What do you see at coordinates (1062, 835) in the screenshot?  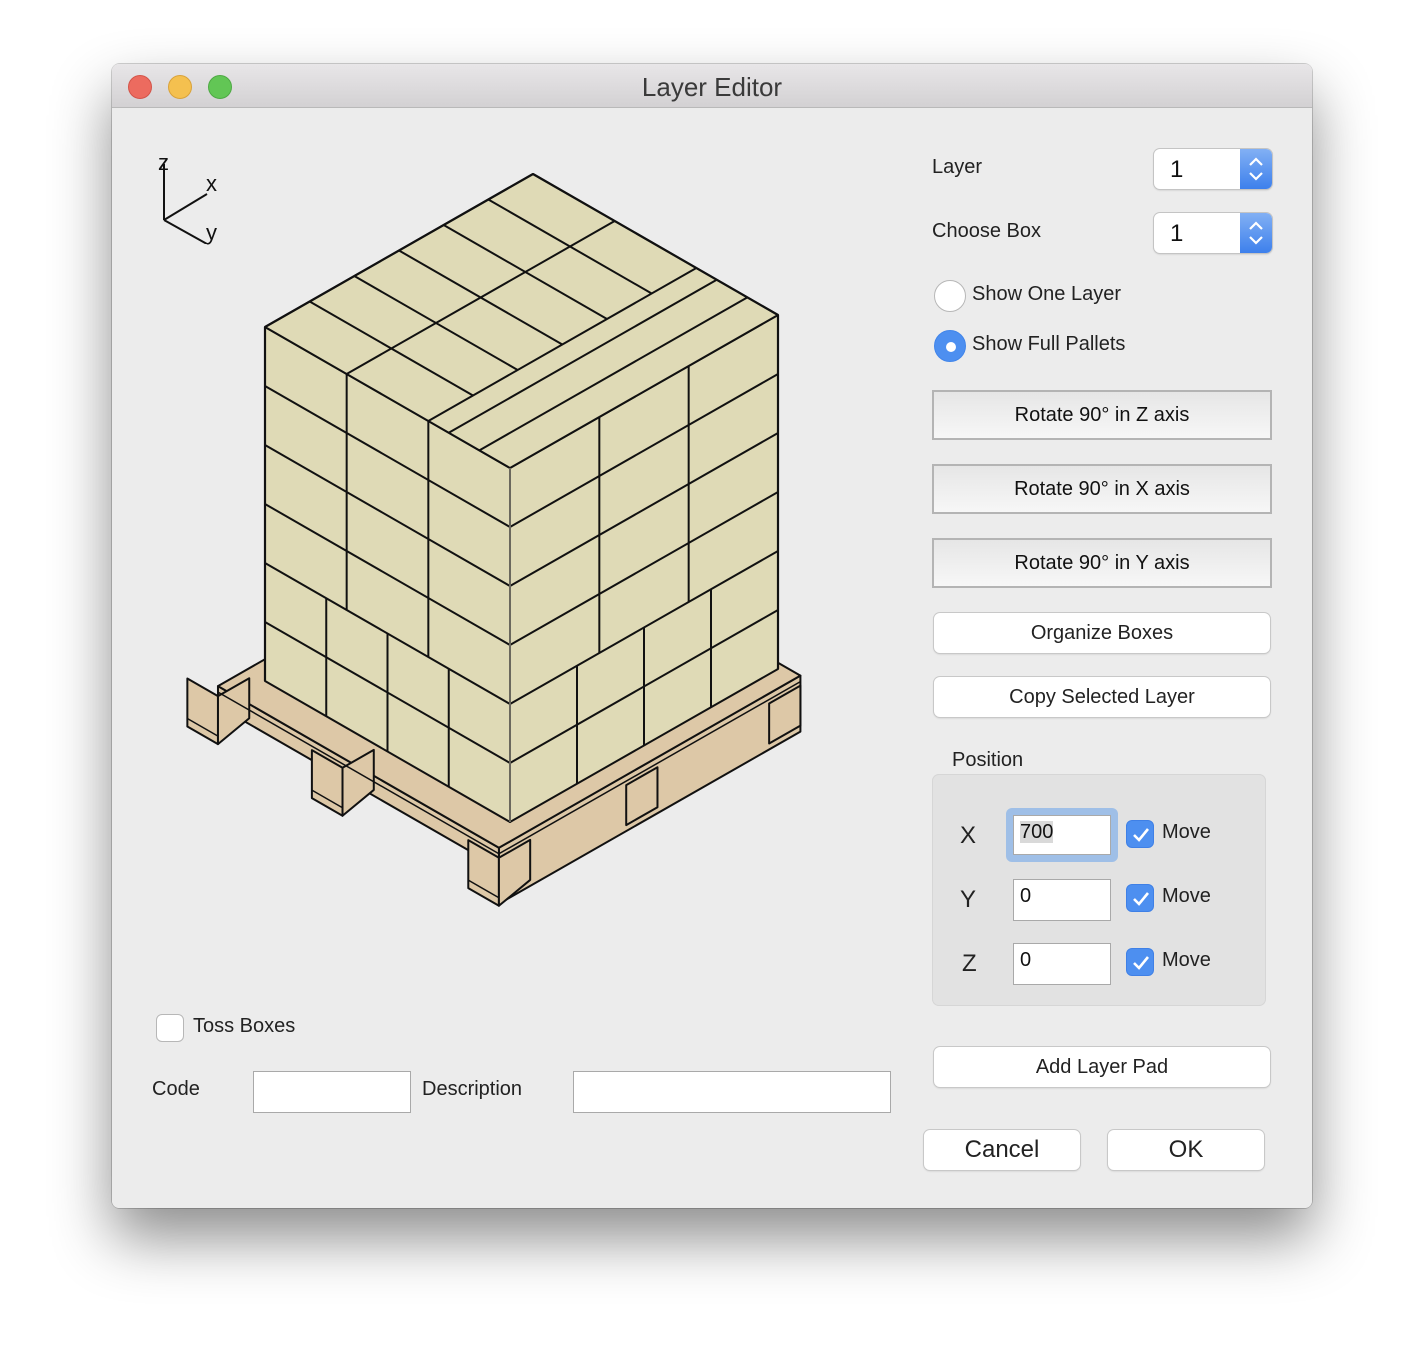 I see `position-x-input: 700` at bounding box center [1062, 835].